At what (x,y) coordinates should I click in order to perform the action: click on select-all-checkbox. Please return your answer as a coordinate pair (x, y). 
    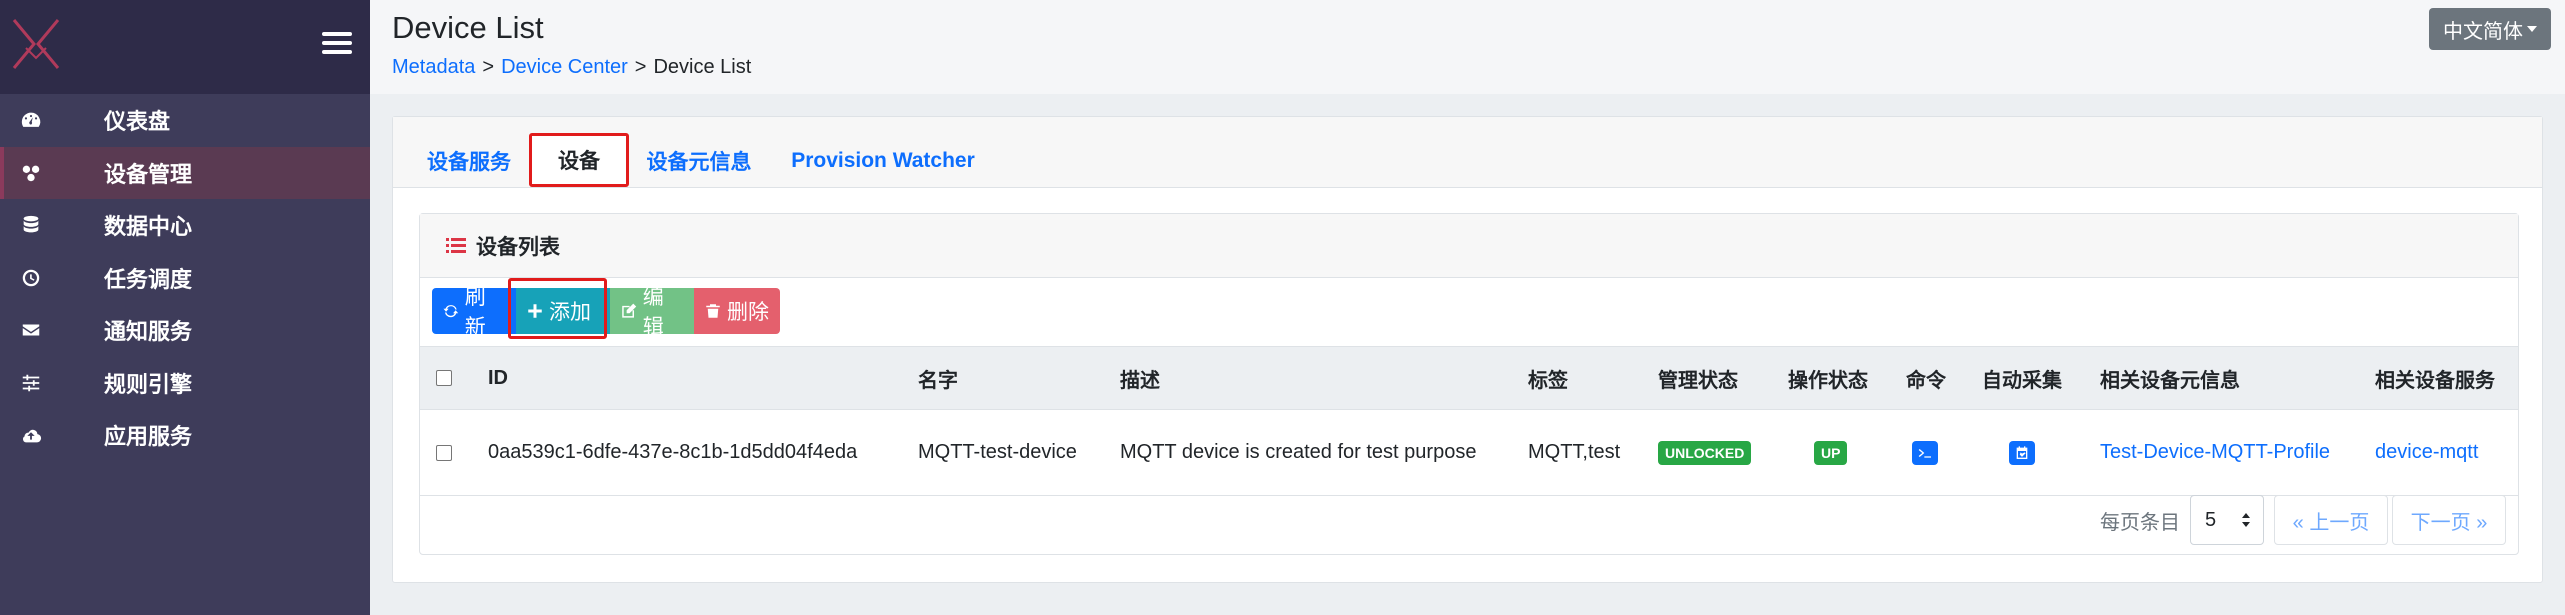
    Looking at the image, I should click on (444, 378).